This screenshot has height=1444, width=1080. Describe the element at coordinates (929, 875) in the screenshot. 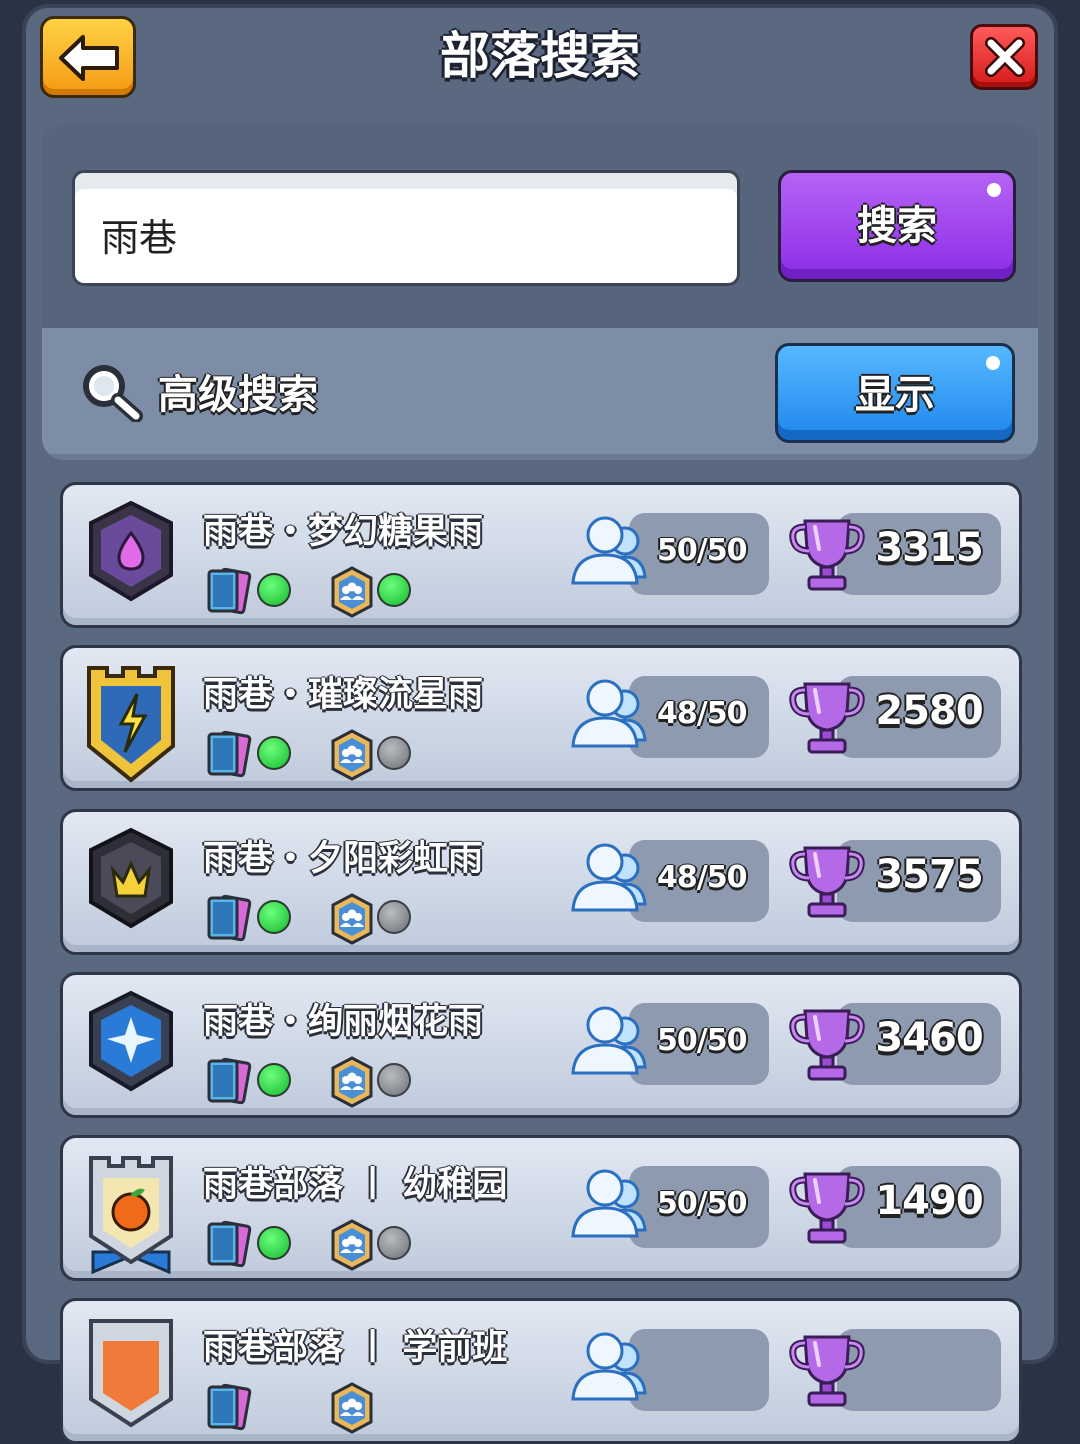

I see `trophy-count: 3575` at that location.